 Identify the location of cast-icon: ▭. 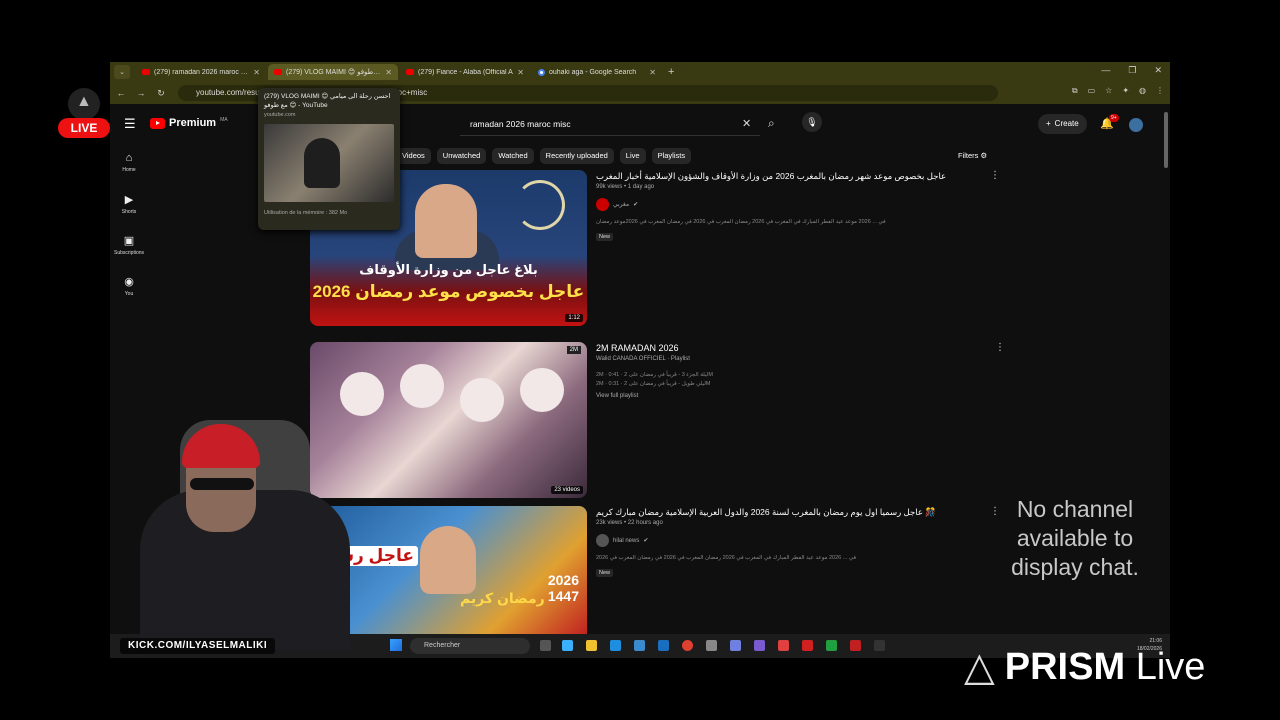
(1092, 91).